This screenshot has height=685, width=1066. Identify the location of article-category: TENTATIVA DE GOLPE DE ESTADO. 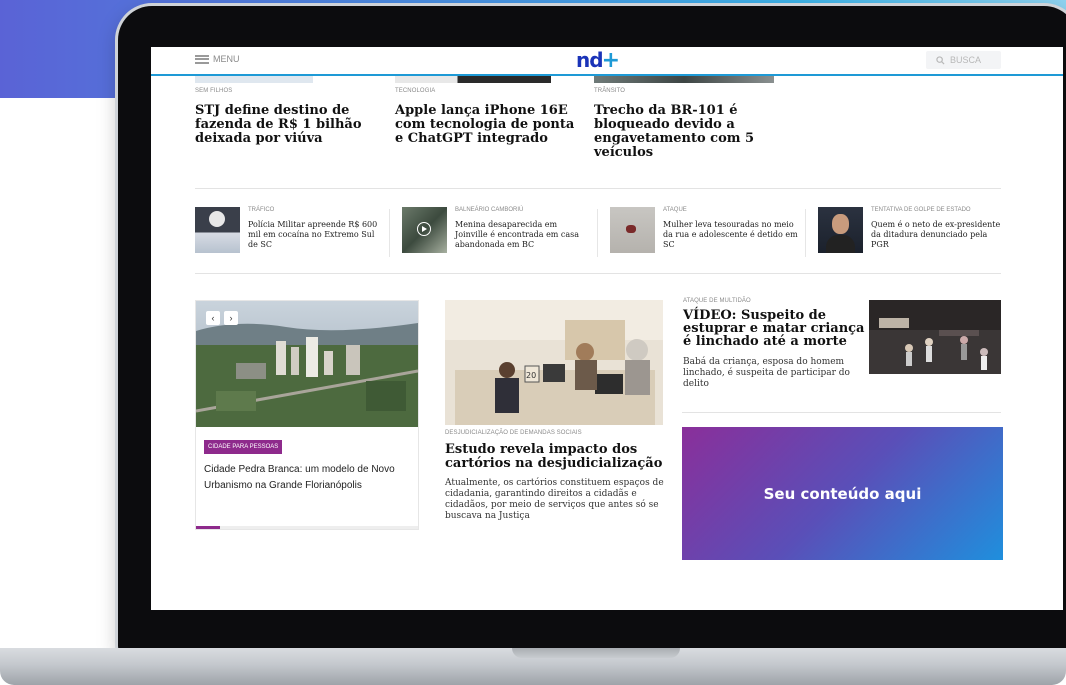
(921, 210).